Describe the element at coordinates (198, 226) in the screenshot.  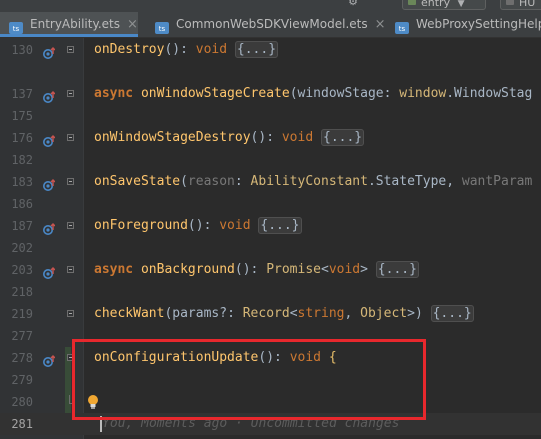
I see `code-text: onForeground(): void {...}` at that location.